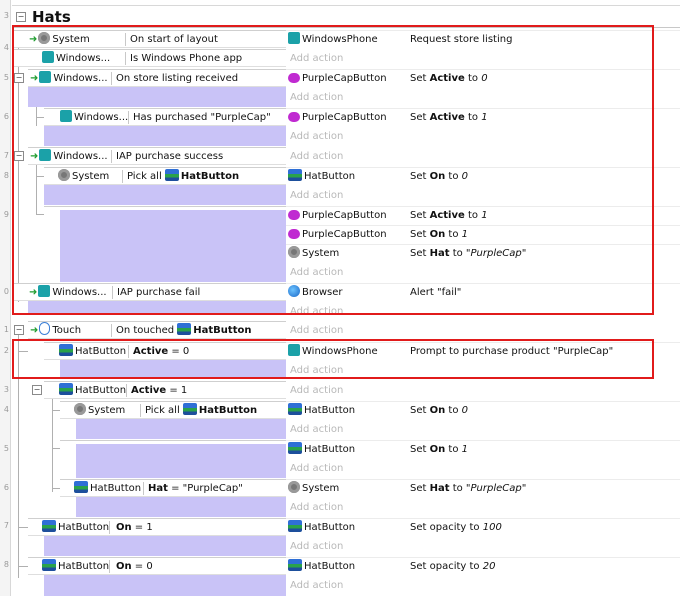 This screenshot has height=596, width=680. What do you see at coordinates (18, 454) in the screenshot?
I see `tree-line` at bounding box center [18, 454].